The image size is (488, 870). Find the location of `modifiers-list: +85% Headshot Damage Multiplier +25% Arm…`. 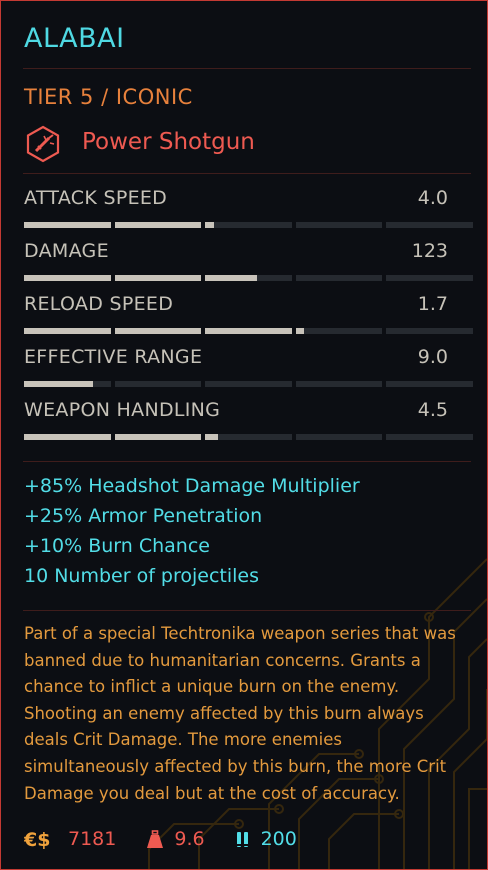

modifiers-list: +85% Headshot Damage Multiplier +25% Arm… is located at coordinates (192, 531).